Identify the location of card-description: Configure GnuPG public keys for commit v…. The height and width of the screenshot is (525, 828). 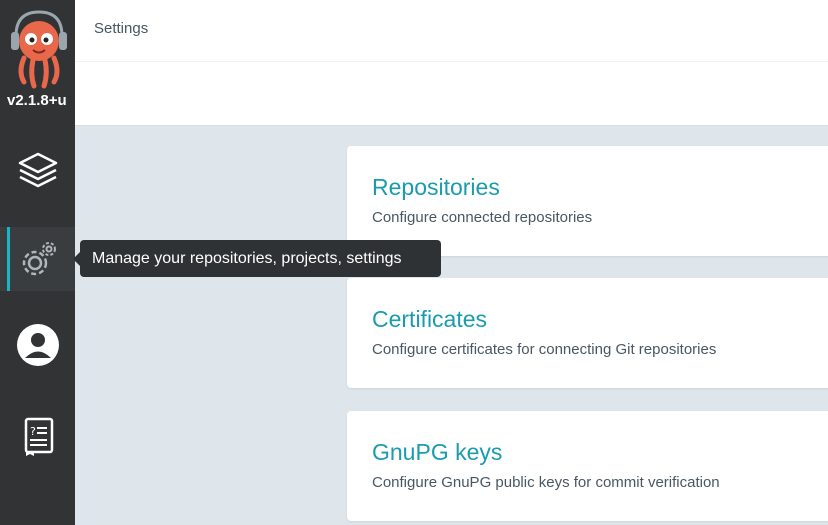
(546, 482).